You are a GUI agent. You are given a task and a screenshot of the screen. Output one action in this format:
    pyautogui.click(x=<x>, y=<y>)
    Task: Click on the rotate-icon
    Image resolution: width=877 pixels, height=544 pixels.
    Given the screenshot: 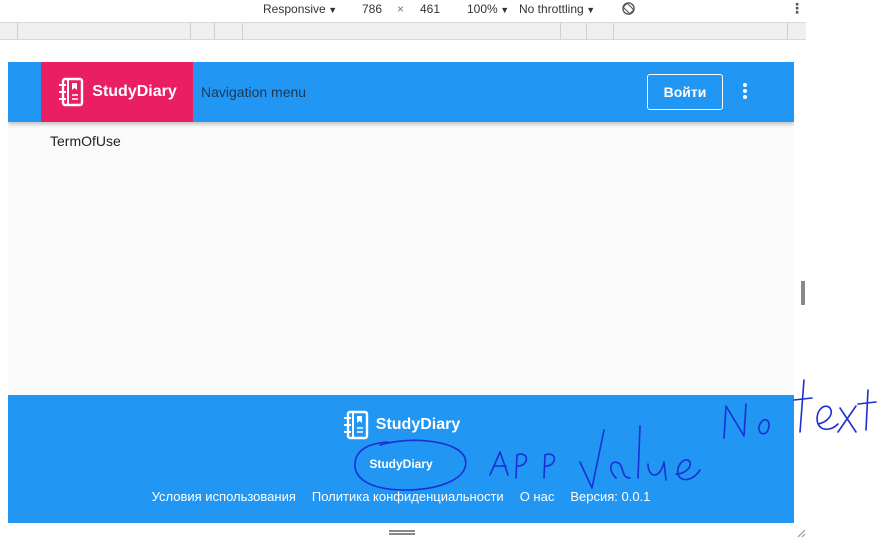 What is the action you would take?
    pyautogui.click(x=628, y=8)
    